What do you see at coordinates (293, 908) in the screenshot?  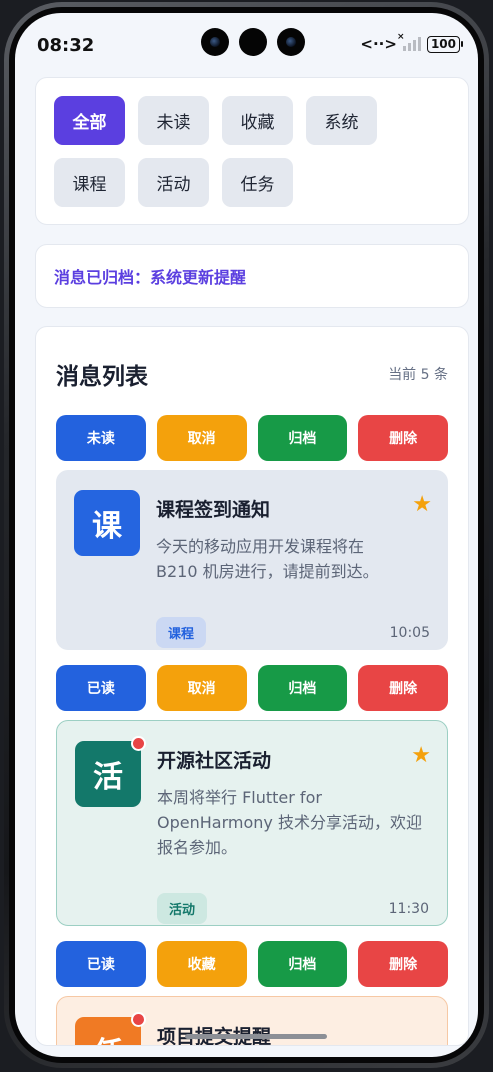 I see `message-footer: 活动 11:30` at bounding box center [293, 908].